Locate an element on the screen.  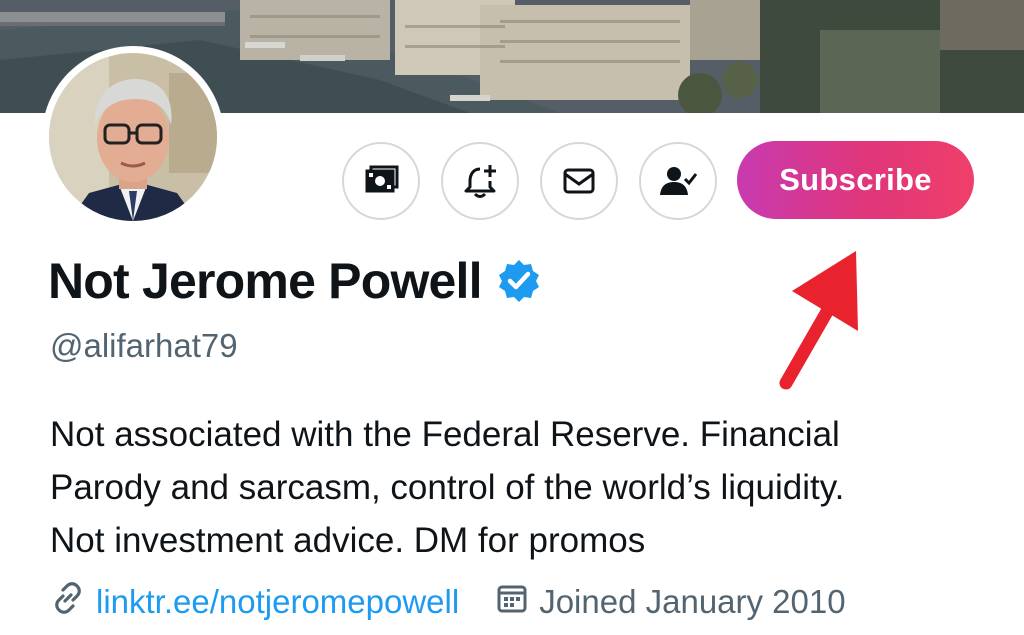
notify-button is located at coordinates (480, 181).